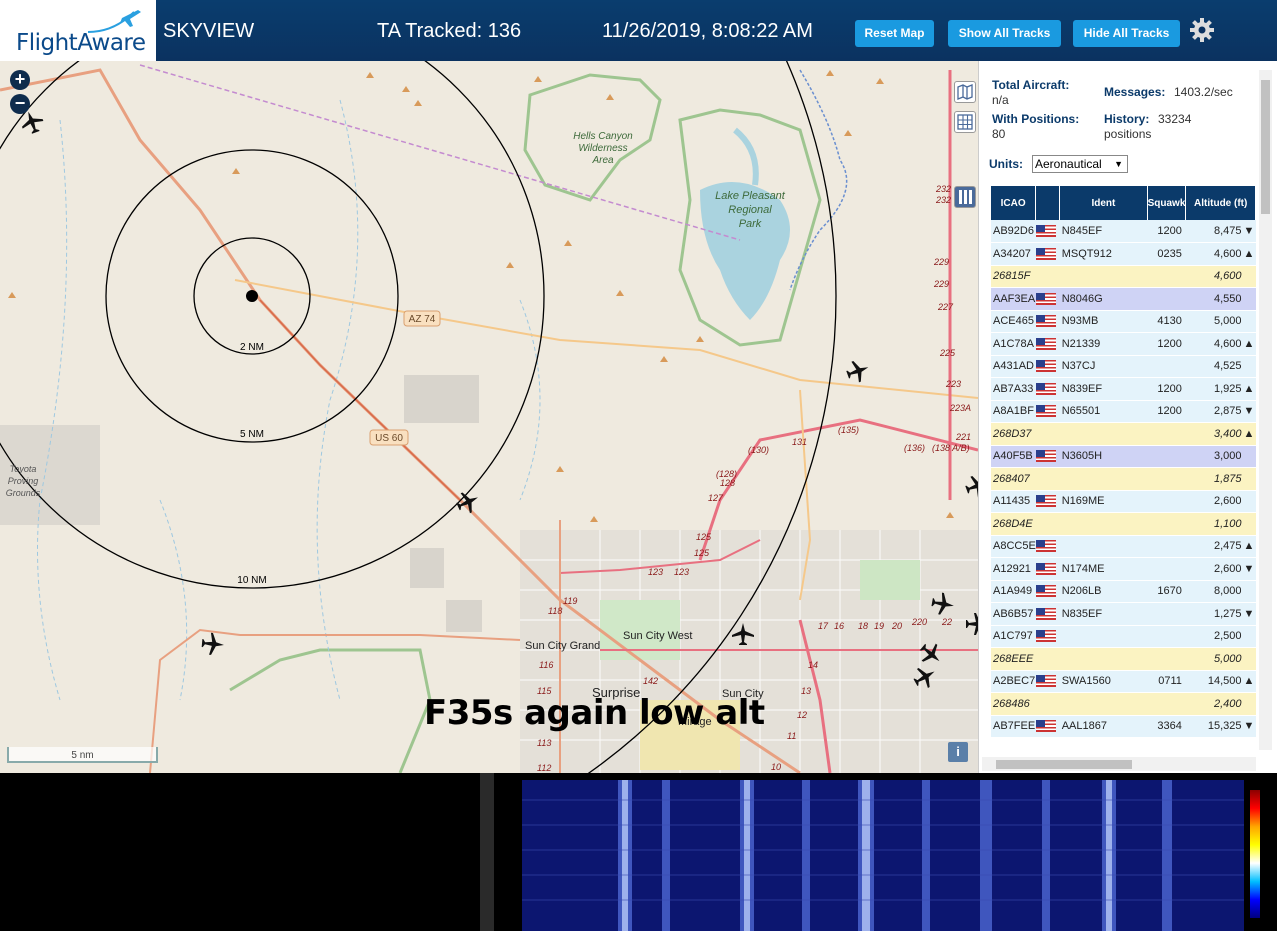 This screenshot has height=931, width=1277. Describe the element at coordinates (1123, 501) in the screenshot. I see `table-row: A11435 N169ME 2,600` at that location.